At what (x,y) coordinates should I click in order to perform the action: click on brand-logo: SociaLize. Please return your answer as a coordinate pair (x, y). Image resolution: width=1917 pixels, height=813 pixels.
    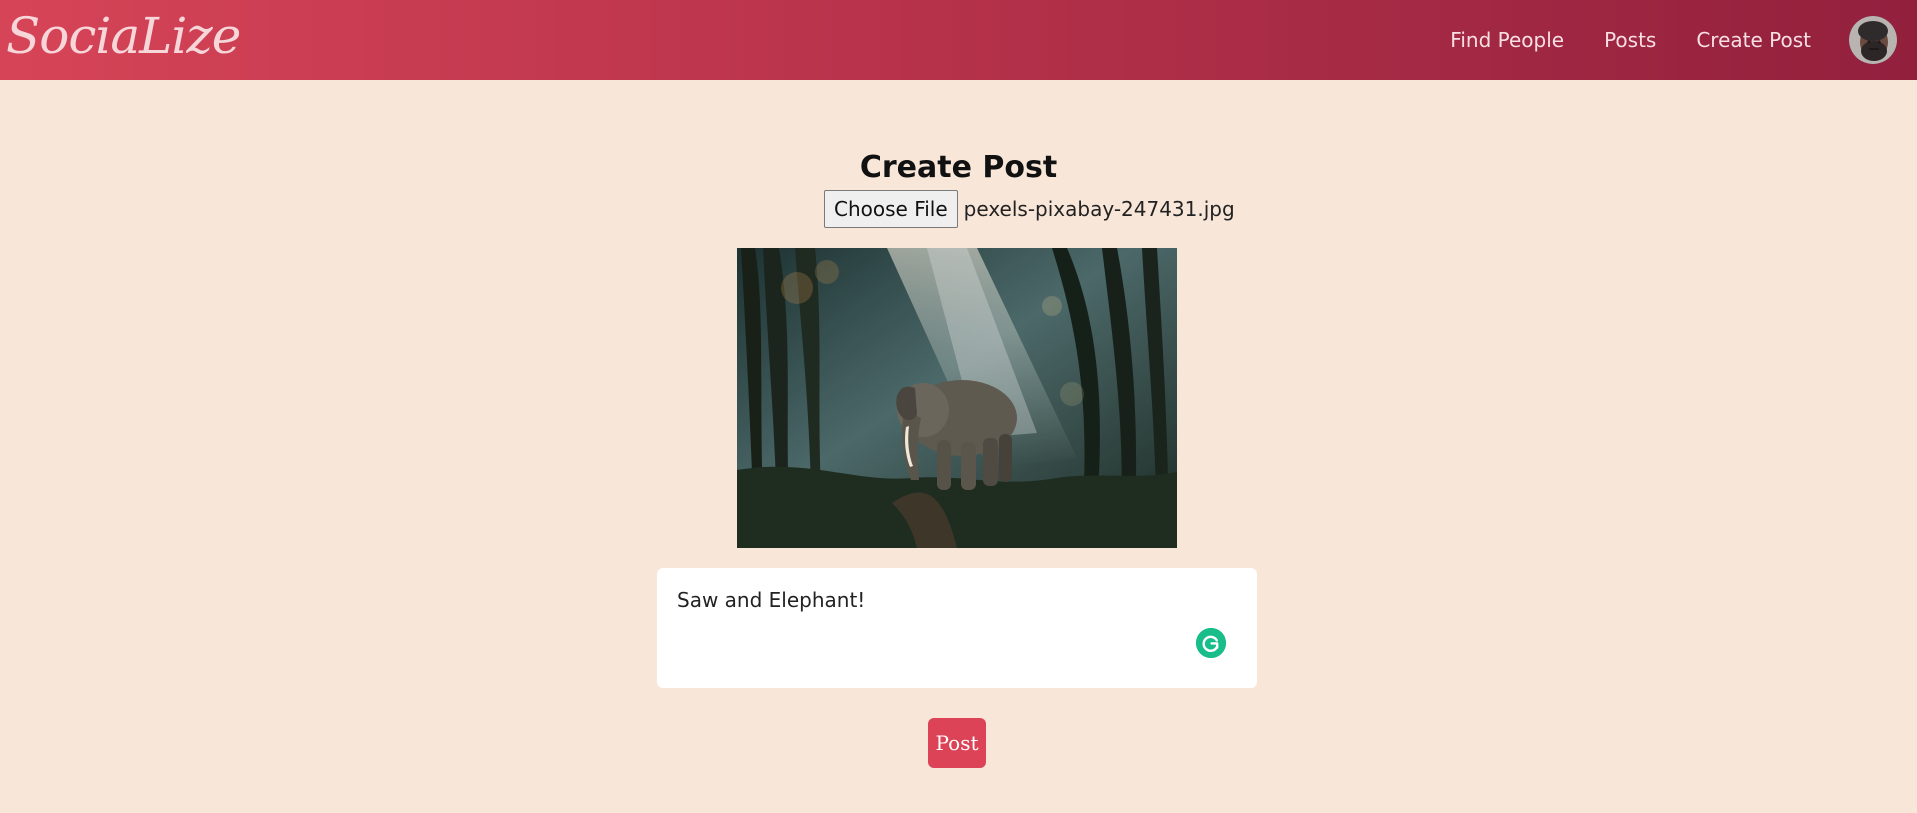
    Looking at the image, I should click on (123, 40).